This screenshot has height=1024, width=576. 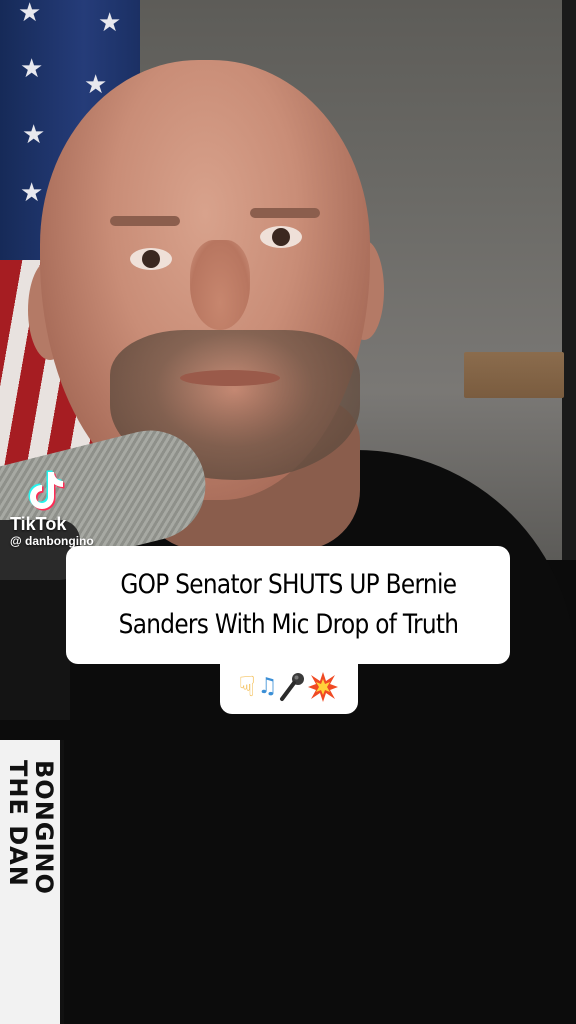 What do you see at coordinates (247, 686) in the screenshot?
I see `hand-pointing-down-icon: ☟` at bounding box center [247, 686].